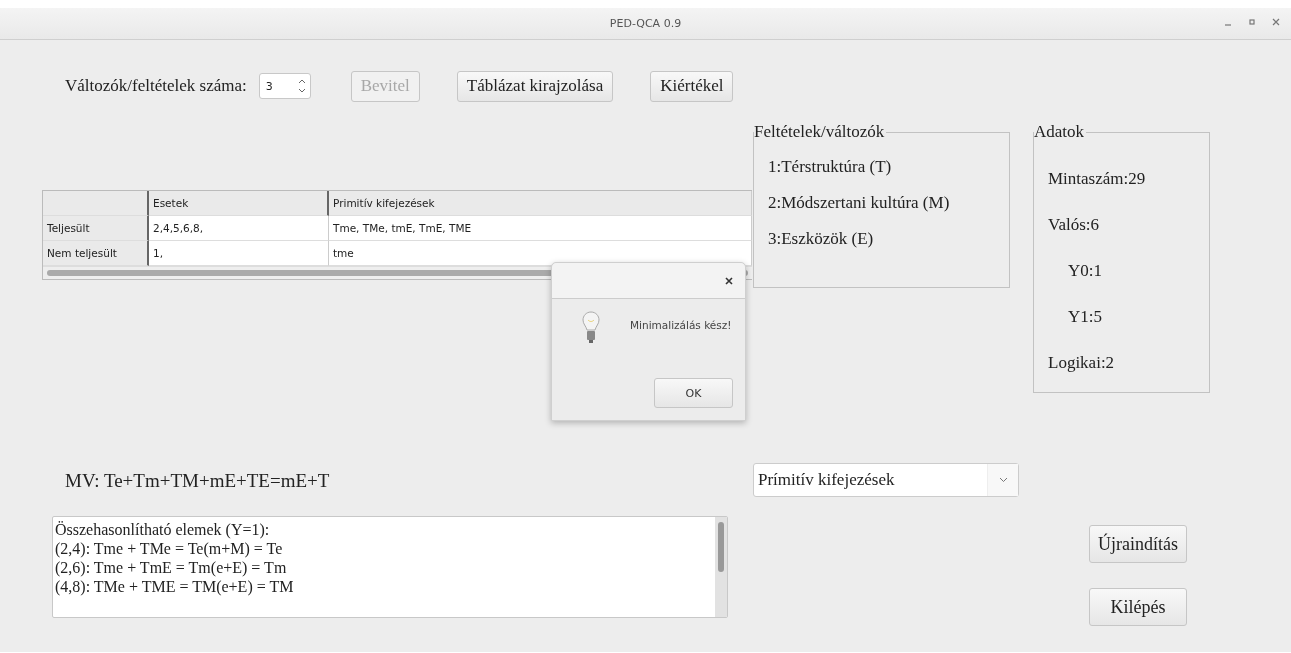  What do you see at coordinates (1084, 271) in the screenshot?
I see `data-item: Y0:1` at bounding box center [1084, 271].